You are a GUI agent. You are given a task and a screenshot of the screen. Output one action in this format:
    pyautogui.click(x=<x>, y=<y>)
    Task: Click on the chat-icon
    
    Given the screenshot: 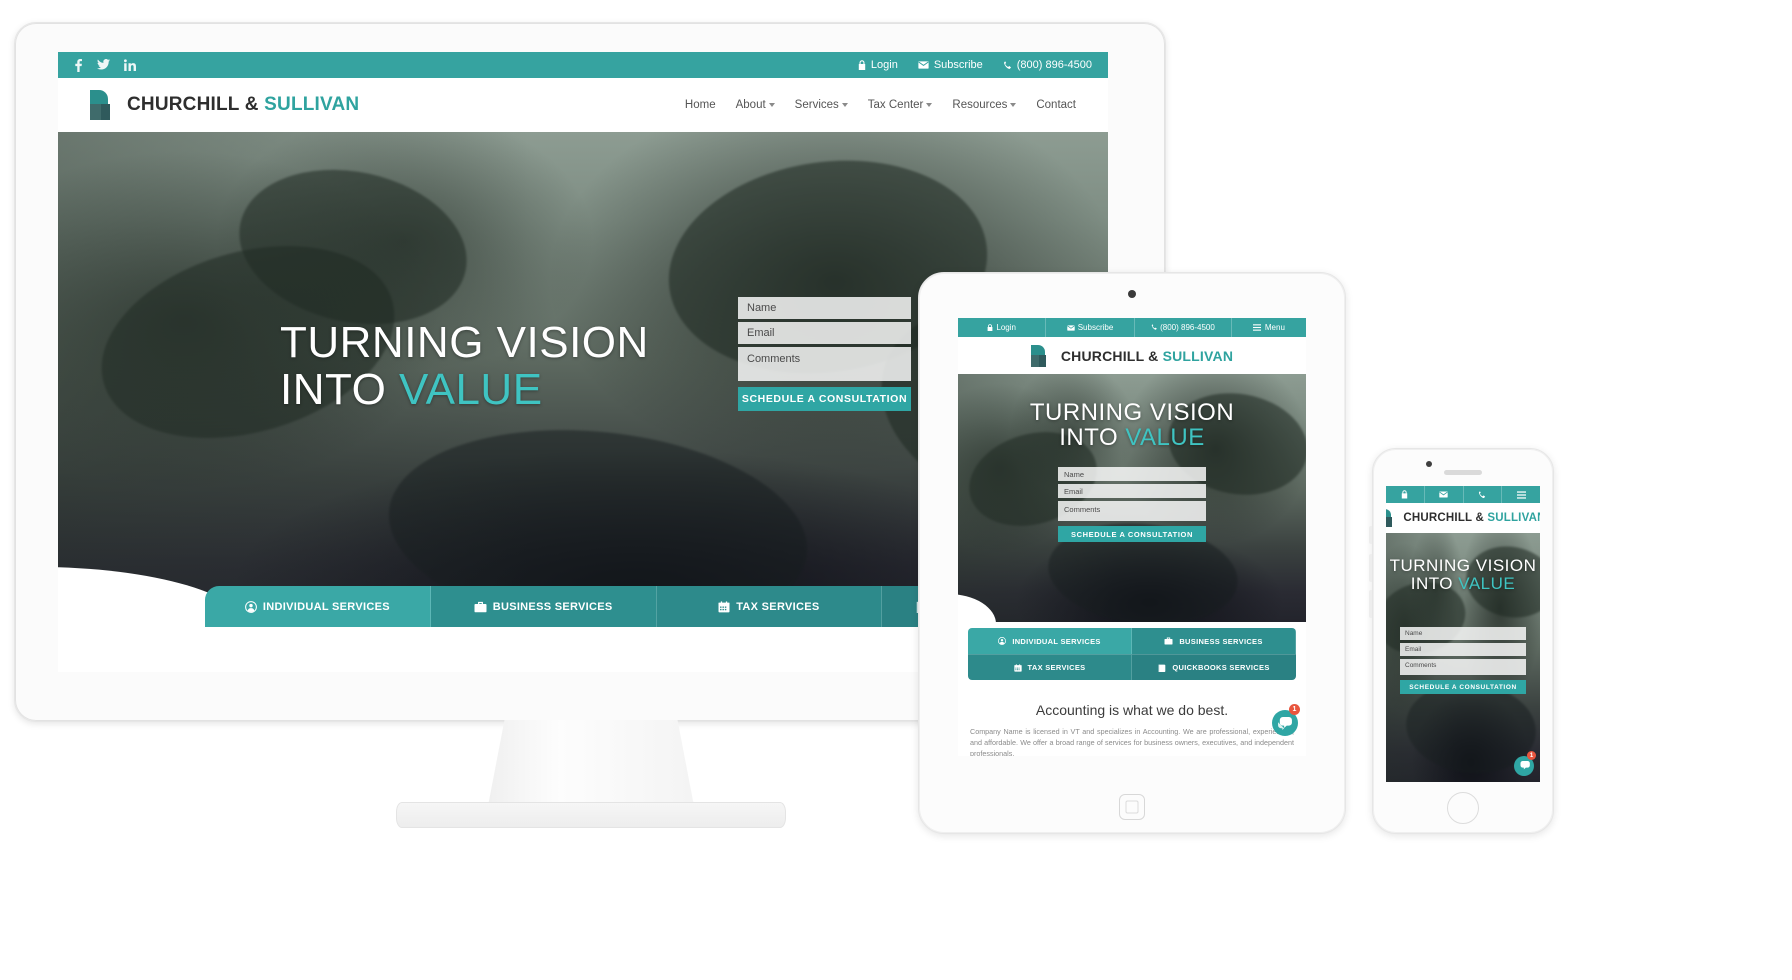 What is the action you would take?
    pyautogui.click(x=1285, y=723)
    